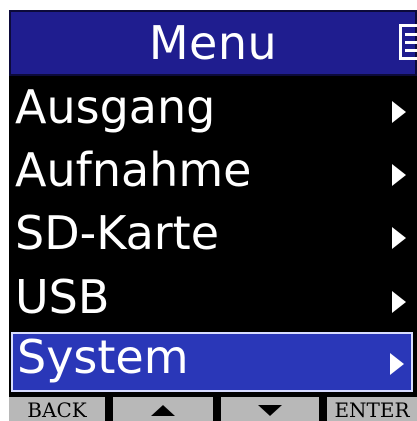 The image size is (417, 421). Describe the element at coordinates (133, 170) in the screenshot. I see `menu-item-label: Aufnahme` at that location.